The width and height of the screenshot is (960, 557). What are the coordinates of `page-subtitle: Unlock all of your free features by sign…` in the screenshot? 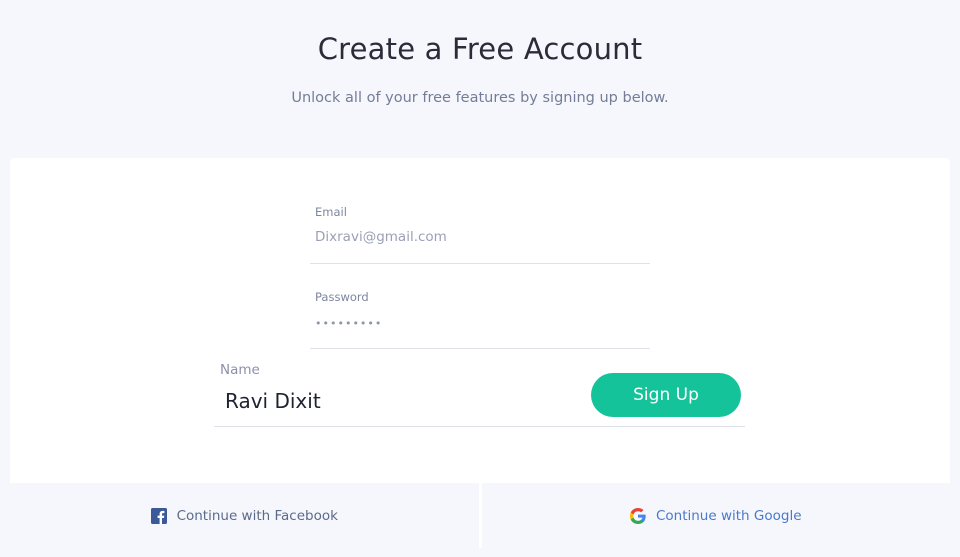 It's located at (480, 98).